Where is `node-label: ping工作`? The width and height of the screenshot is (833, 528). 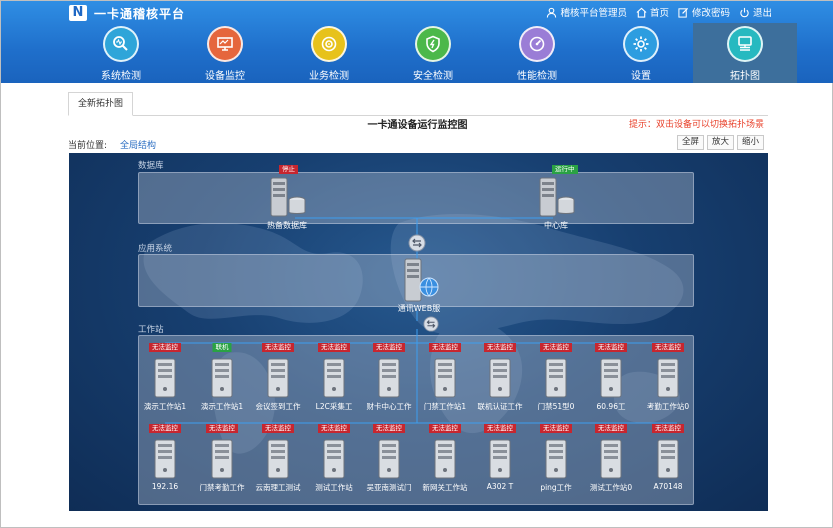
node-label: ping工作 is located at coordinates (556, 487).